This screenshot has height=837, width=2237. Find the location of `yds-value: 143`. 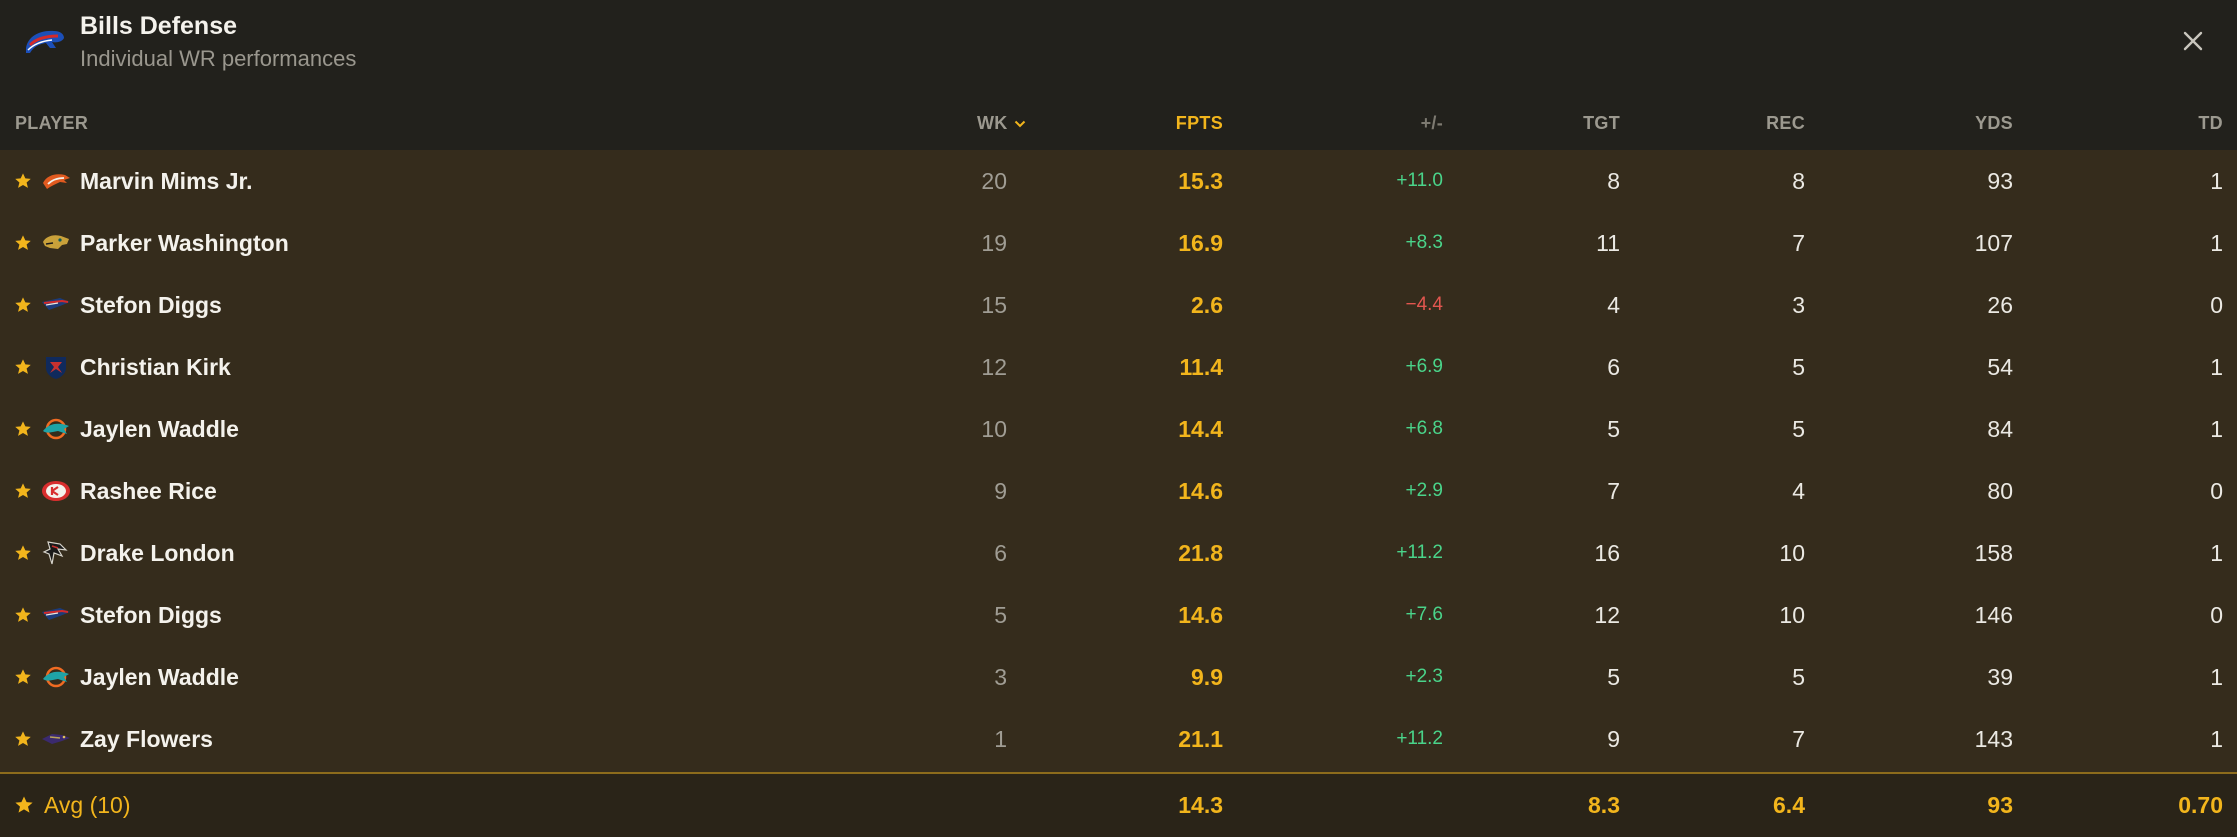

yds-value: 143 is located at coordinates (1993, 739).